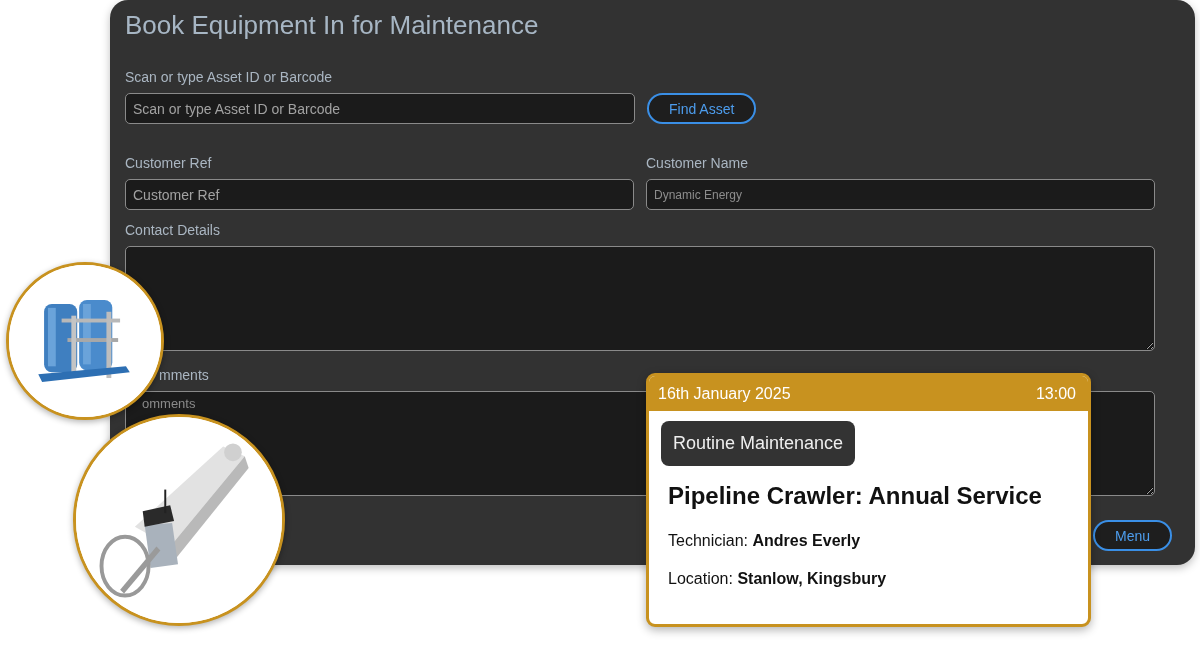  Describe the element at coordinates (332, 25) in the screenshot. I see `form-title: Book Equipment In for Maintenance` at that location.